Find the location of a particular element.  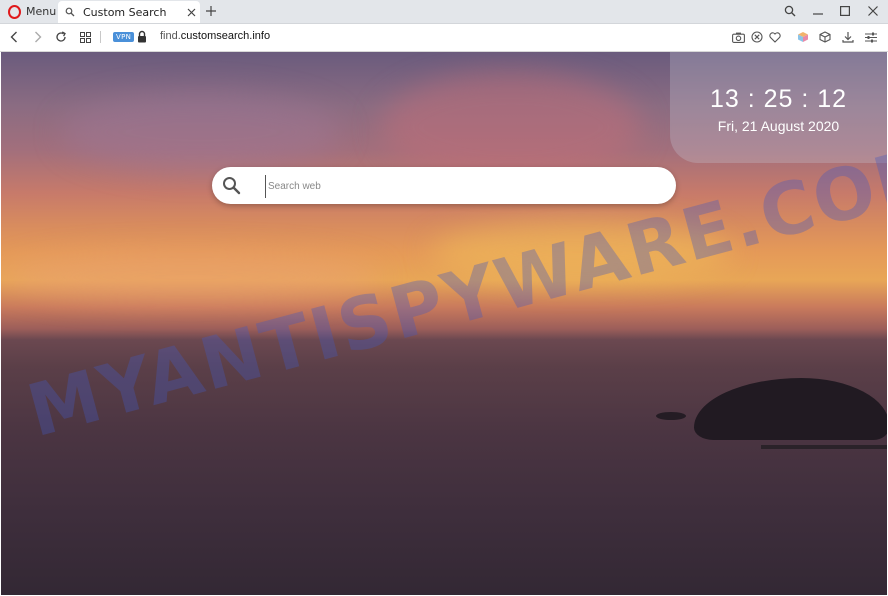

easy-setup-button is located at coordinates (871, 37).